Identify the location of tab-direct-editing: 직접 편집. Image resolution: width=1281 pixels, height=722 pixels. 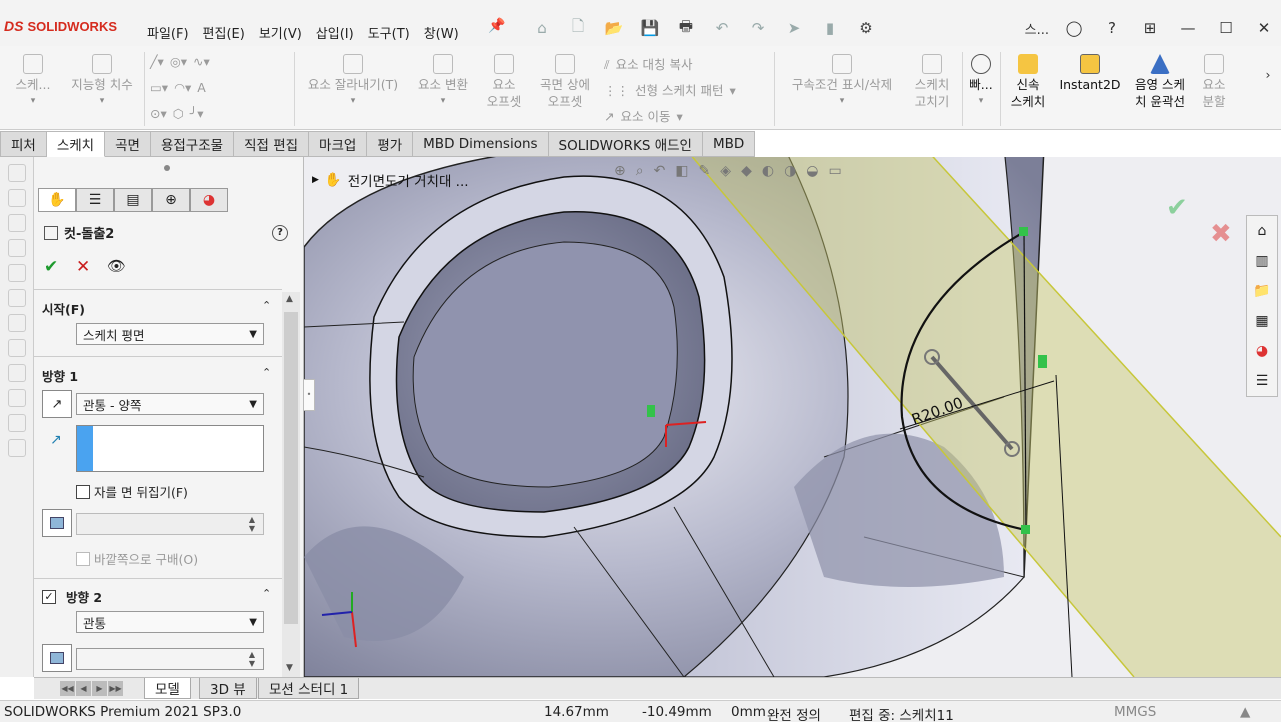
(272, 144).